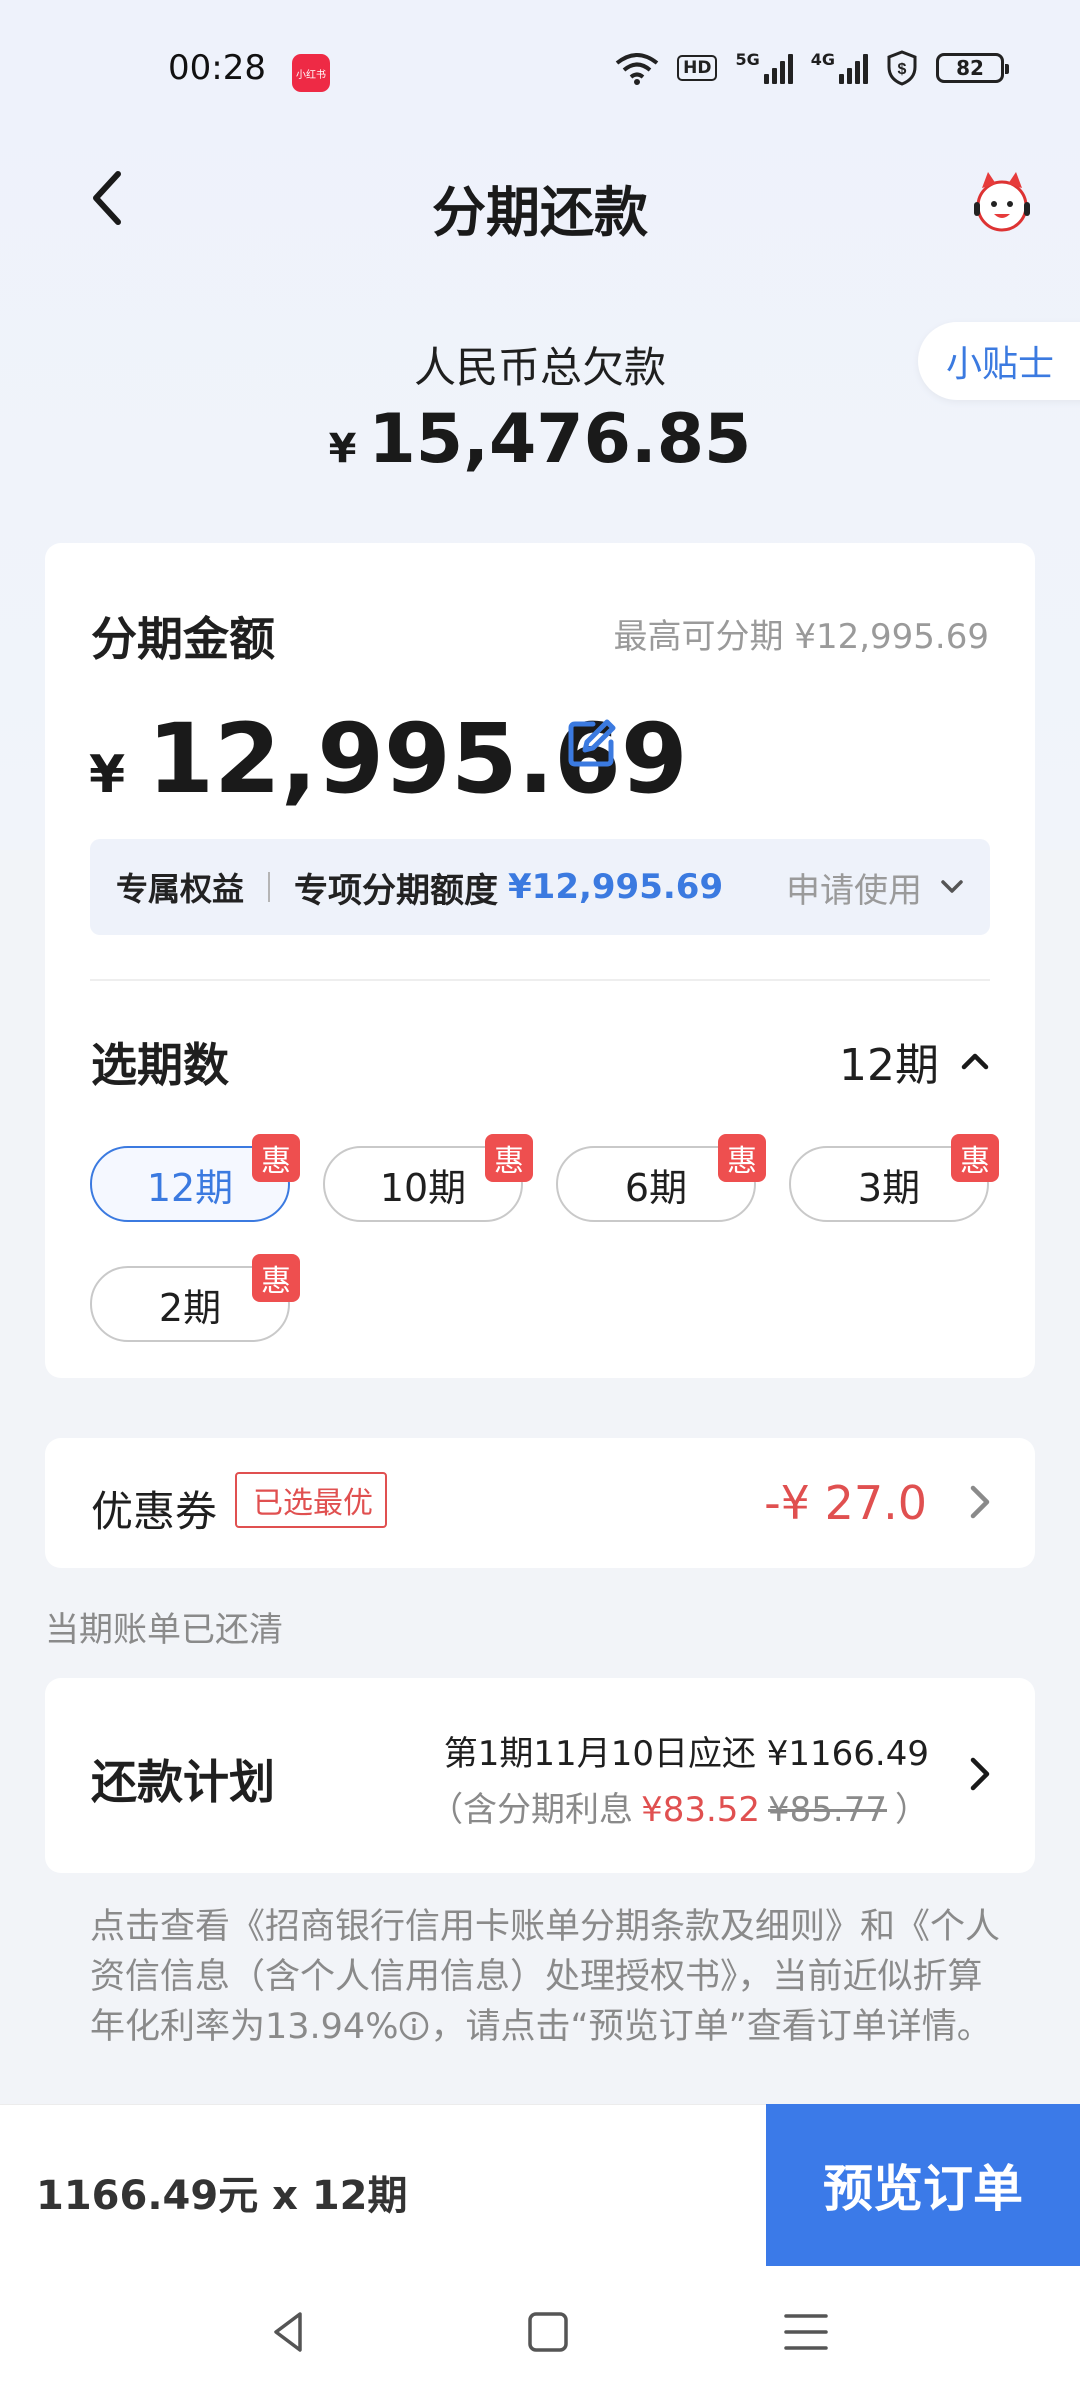 The width and height of the screenshot is (1080, 2400). Describe the element at coordinates (923, 2185) in the screenshot. I see `preview-order-button: 预览订单` at that location.